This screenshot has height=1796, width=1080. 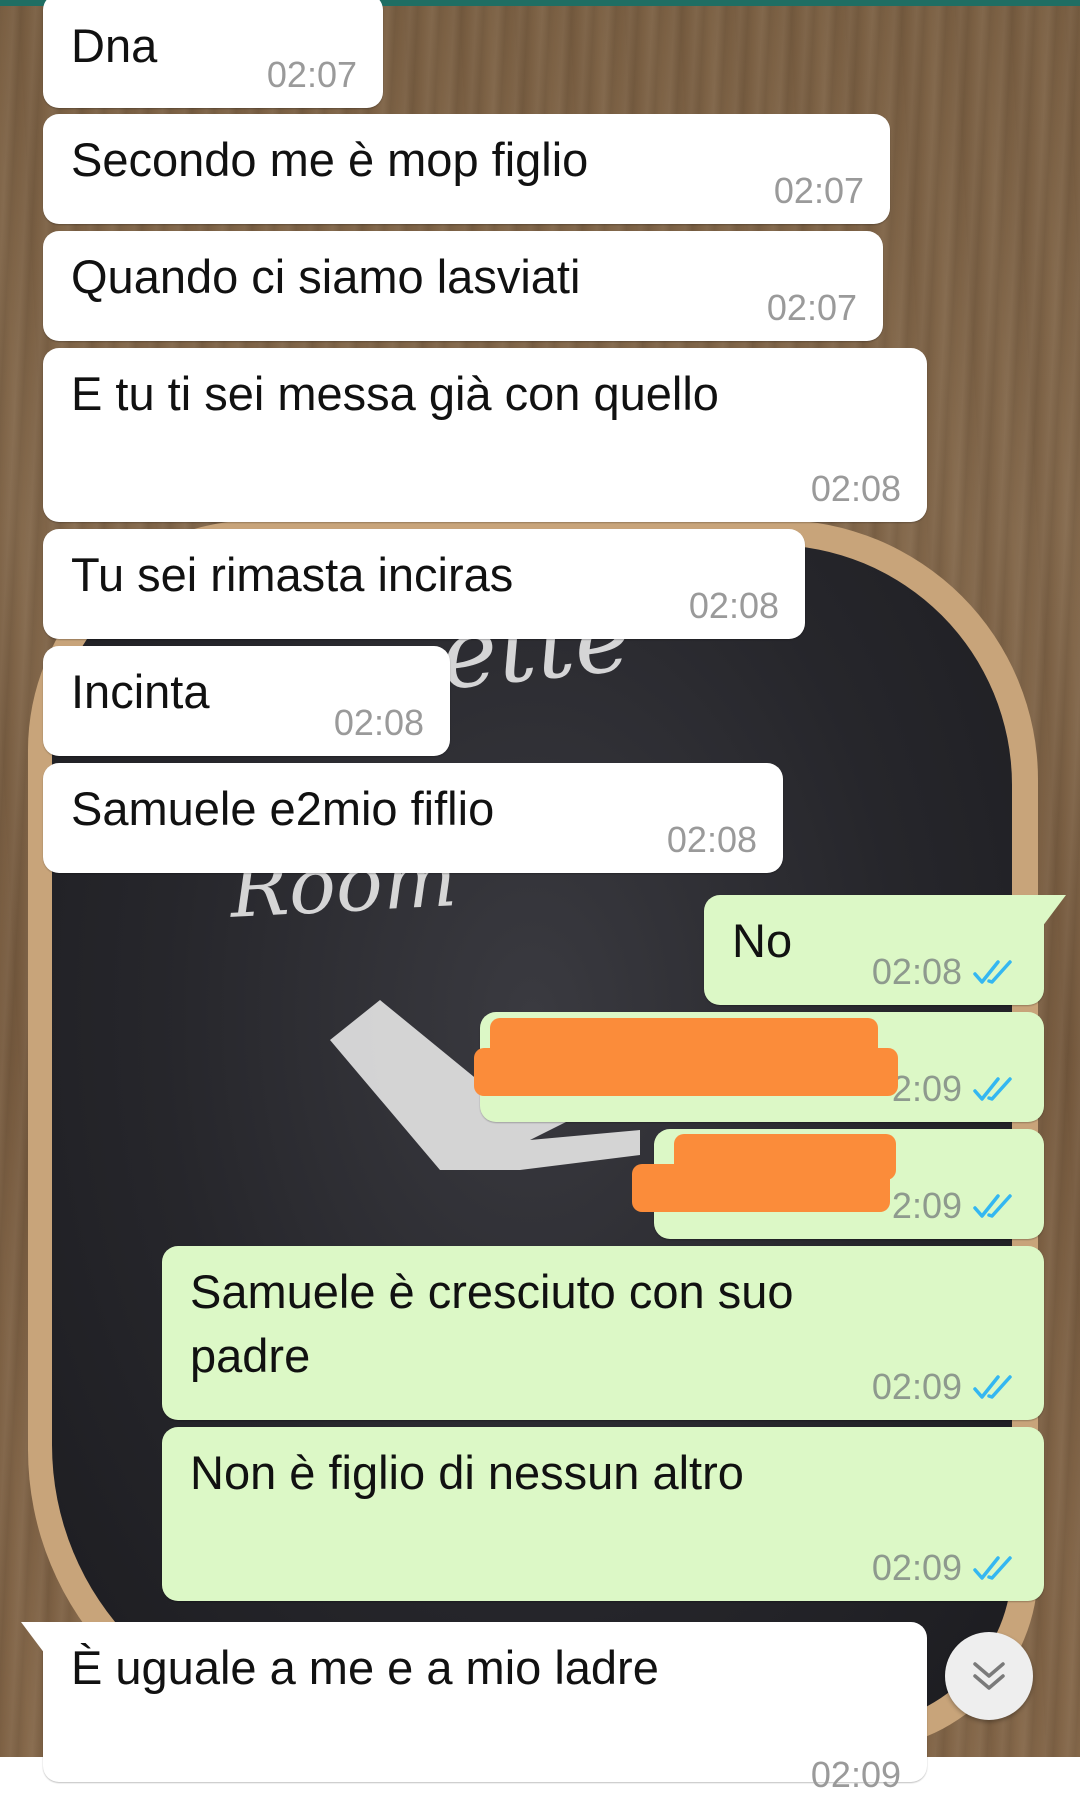 What do you see at coordinates (492, 1291) in the screenshot?
I see `message-text-line1: Samuele è cresciuto con suo` at bounding box center [492, 1291].